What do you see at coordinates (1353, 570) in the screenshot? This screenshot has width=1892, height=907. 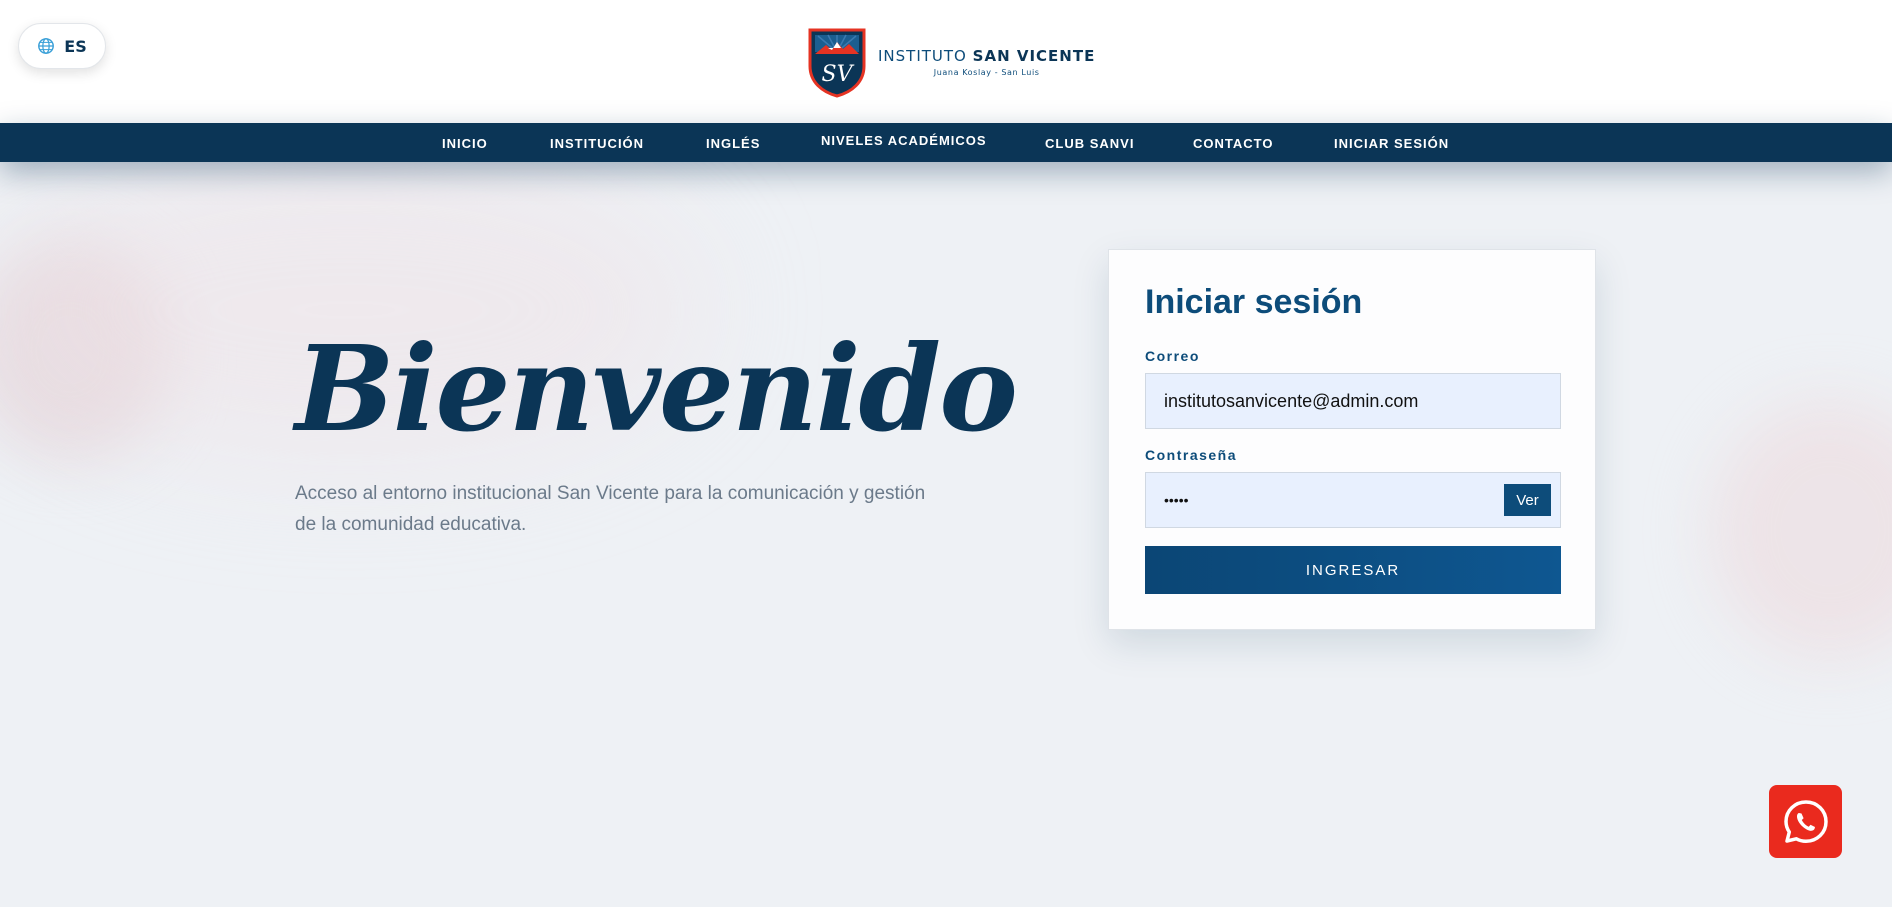 I see `login-submit-button: INGRESAR` at bounding box center [1353, 570].